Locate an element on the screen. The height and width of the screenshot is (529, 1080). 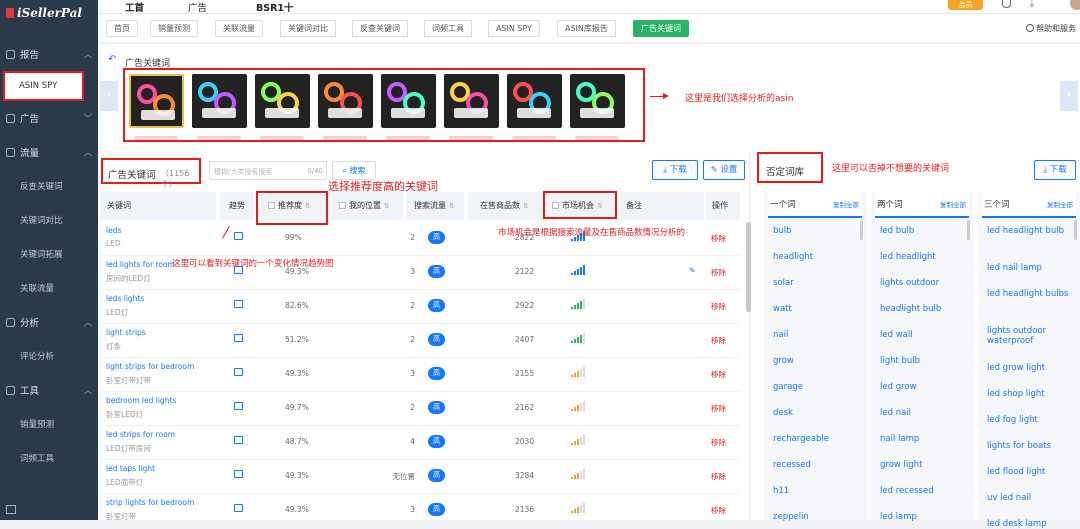
settings-button: ✎ 设置 is located at coordinates (724, 170).